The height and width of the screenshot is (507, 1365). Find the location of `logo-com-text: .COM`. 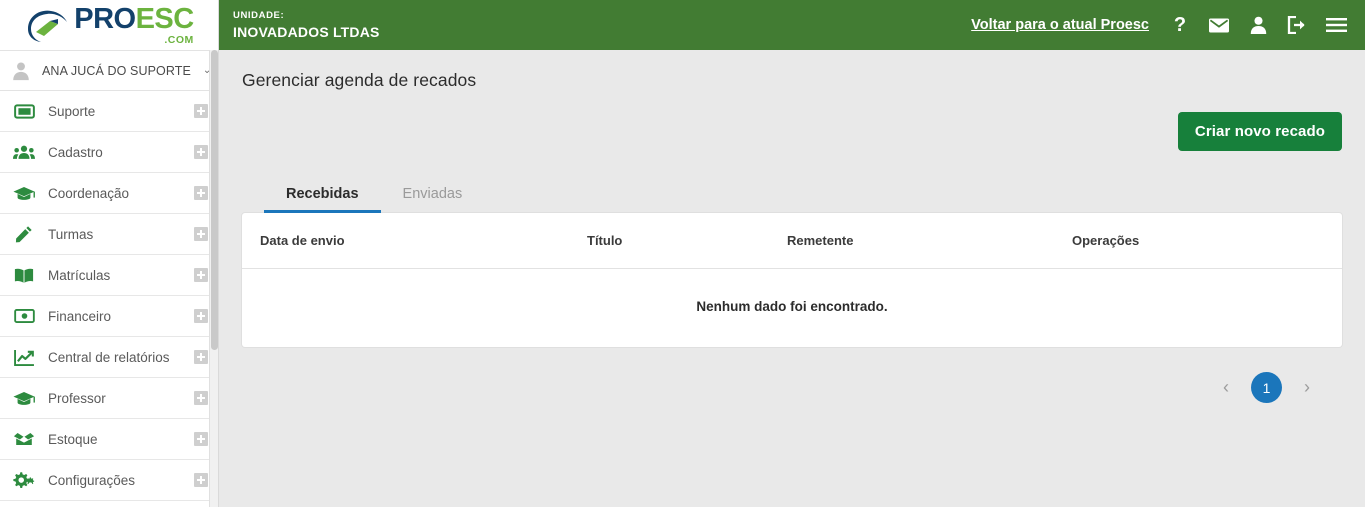

logo-com-text: .COM is located at coordinates (179, 39).